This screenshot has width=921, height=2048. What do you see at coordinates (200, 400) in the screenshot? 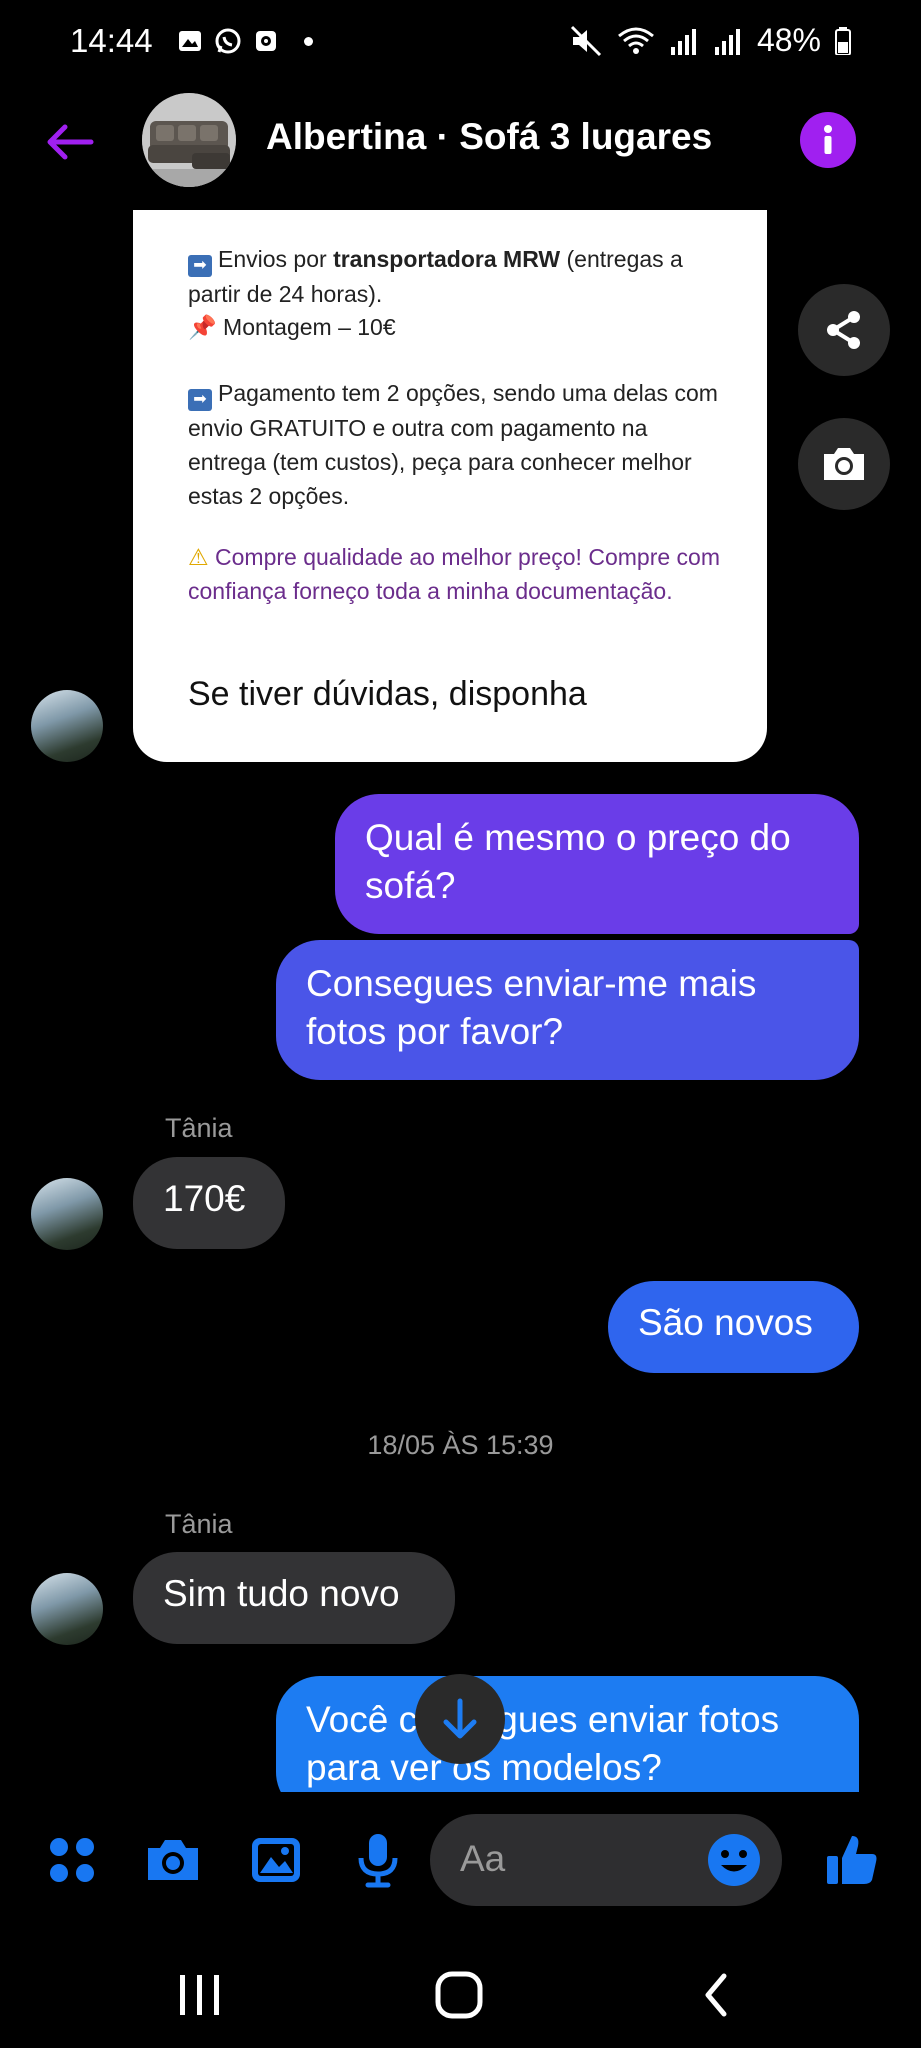
I see `arrow-emoji-icon-2: ➡` at bounding box center [200, 400].